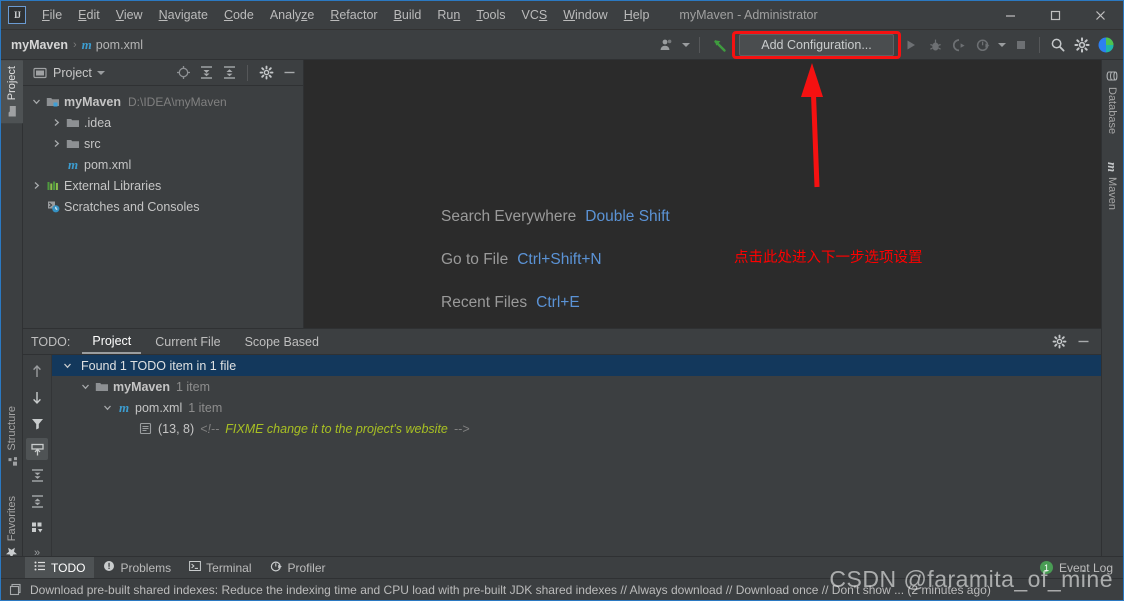 Image resolution: width=1124 pixels, height=601 pixels. Describe the element at coordinates (102, 387) in the screenshot. I see `folder-icon` at that location.